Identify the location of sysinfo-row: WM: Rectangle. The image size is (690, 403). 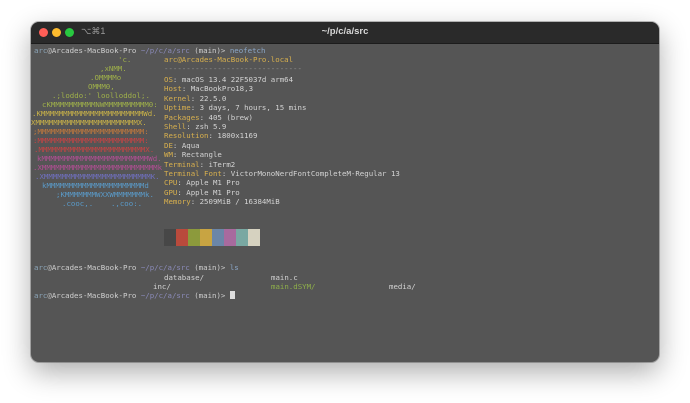
(193, 155).